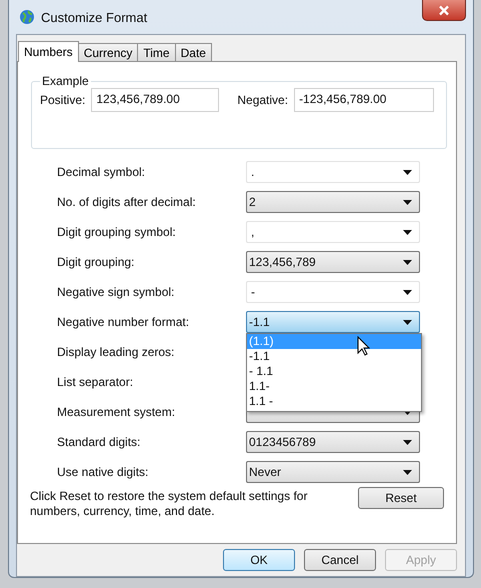  I want to click on reset-note: Click Reset to restore the system default settings for numbers, currency, time, and date., so click(169, 504).